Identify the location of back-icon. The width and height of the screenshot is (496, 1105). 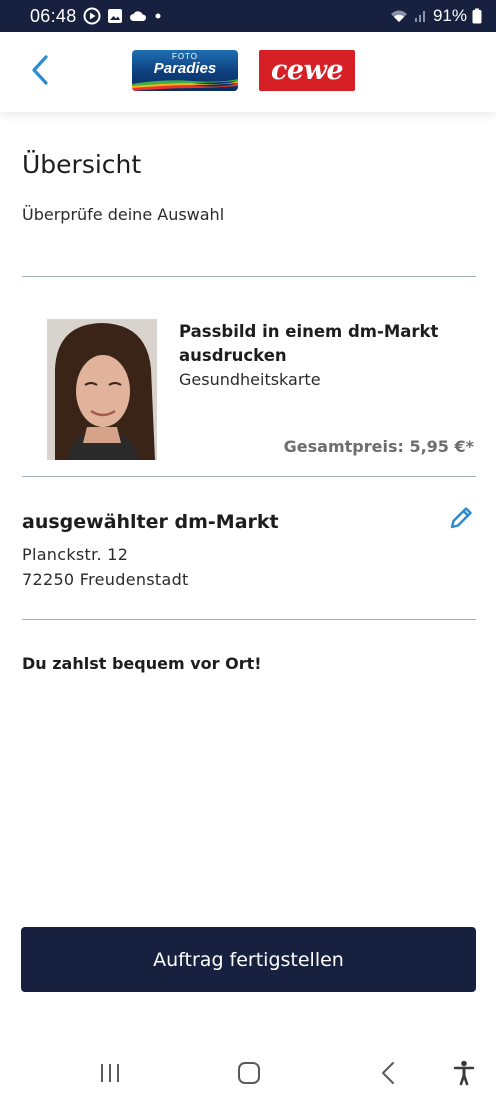
(388, 1075).